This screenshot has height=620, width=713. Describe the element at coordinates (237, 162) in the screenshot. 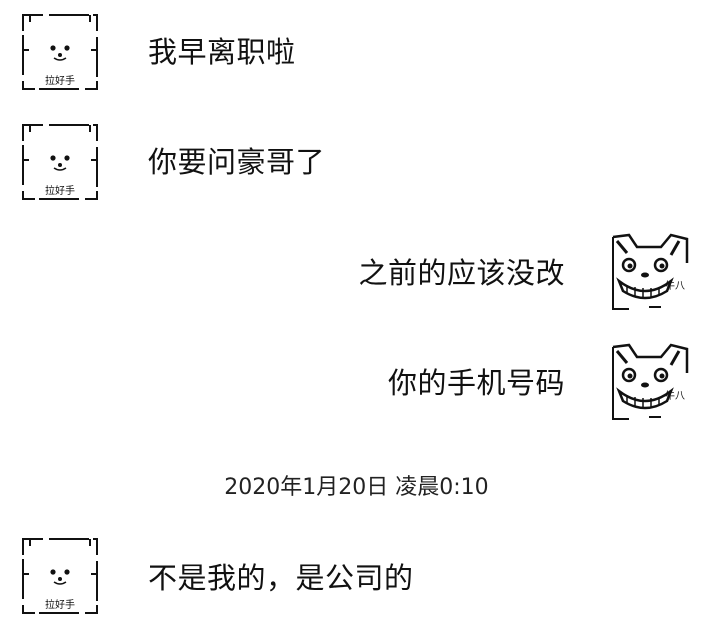

I see `message-text: 你要问豪哥了` at that location.